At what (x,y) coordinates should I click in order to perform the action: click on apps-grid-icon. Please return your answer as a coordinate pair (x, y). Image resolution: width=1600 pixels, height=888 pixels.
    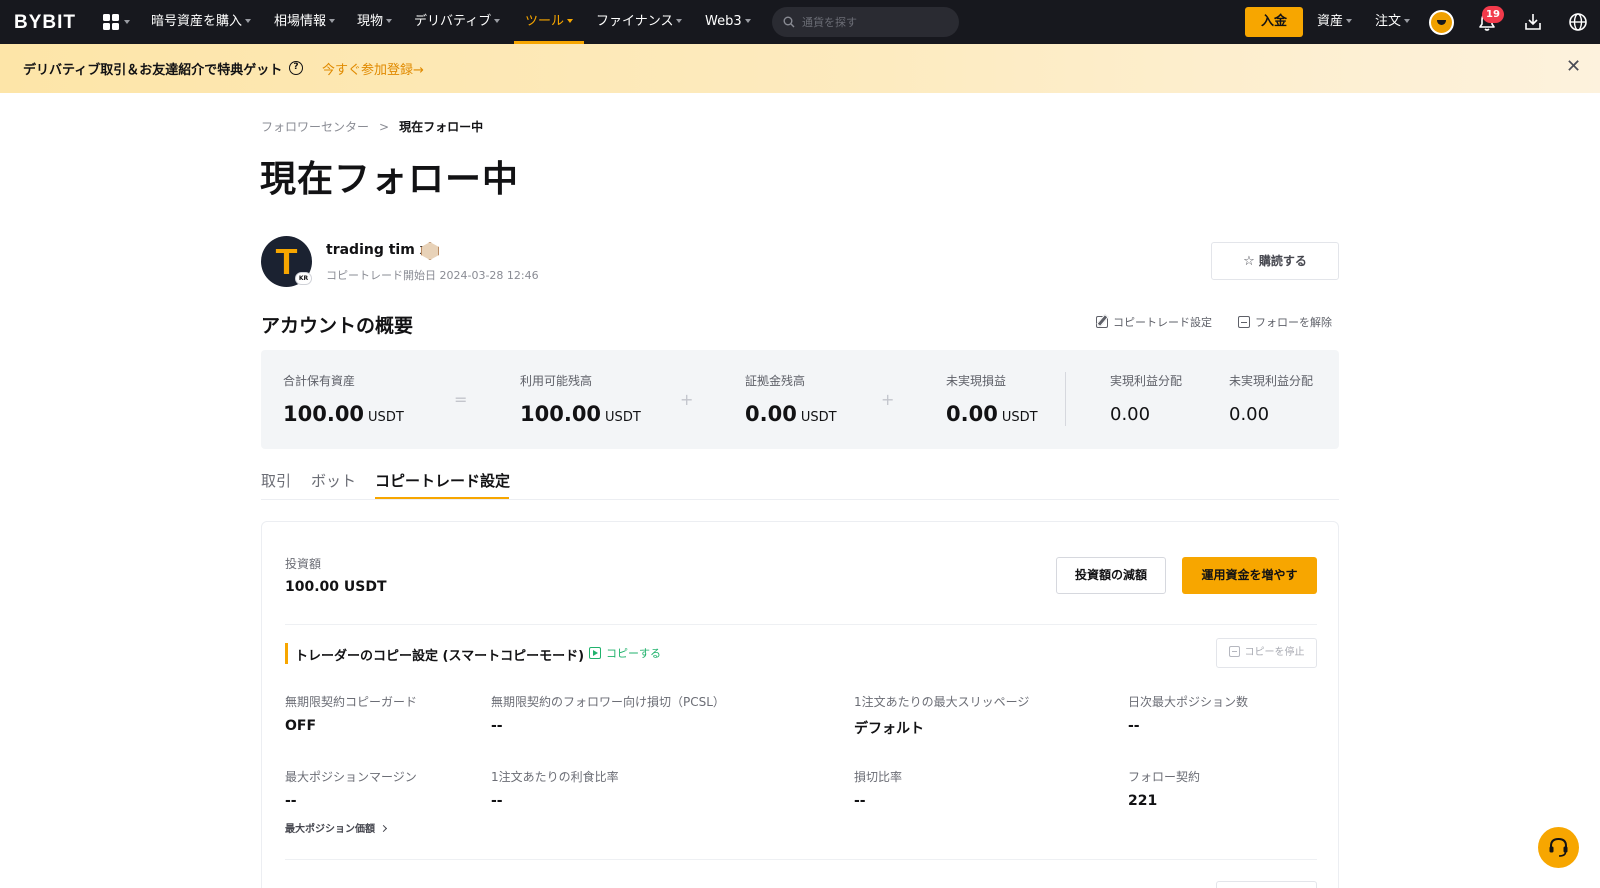
    Looking at the image, I should click on (111, 22).